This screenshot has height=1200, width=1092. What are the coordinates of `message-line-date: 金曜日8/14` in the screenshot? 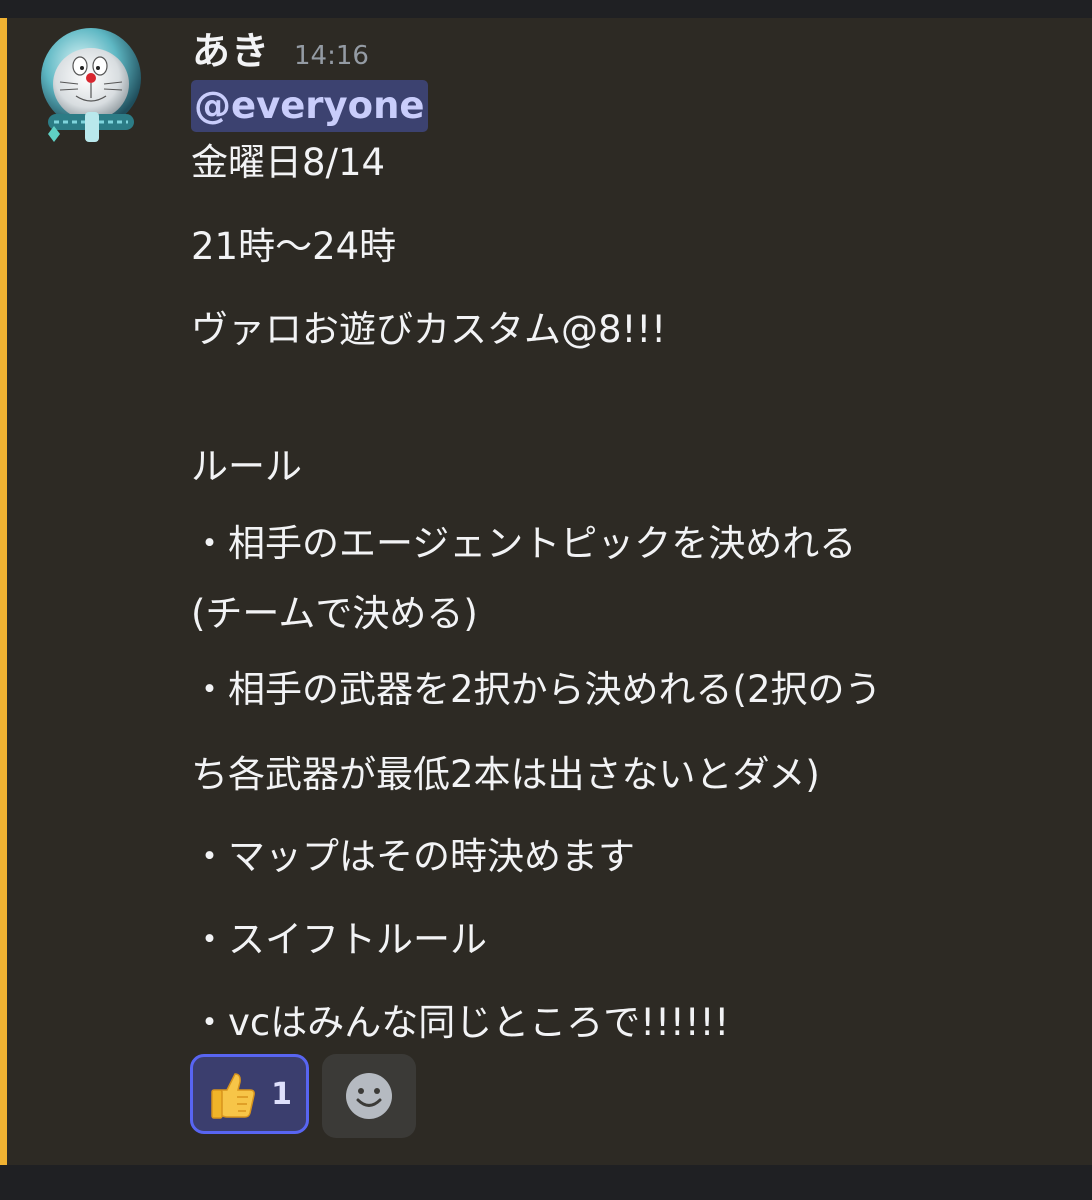 It's located at (288, 162).